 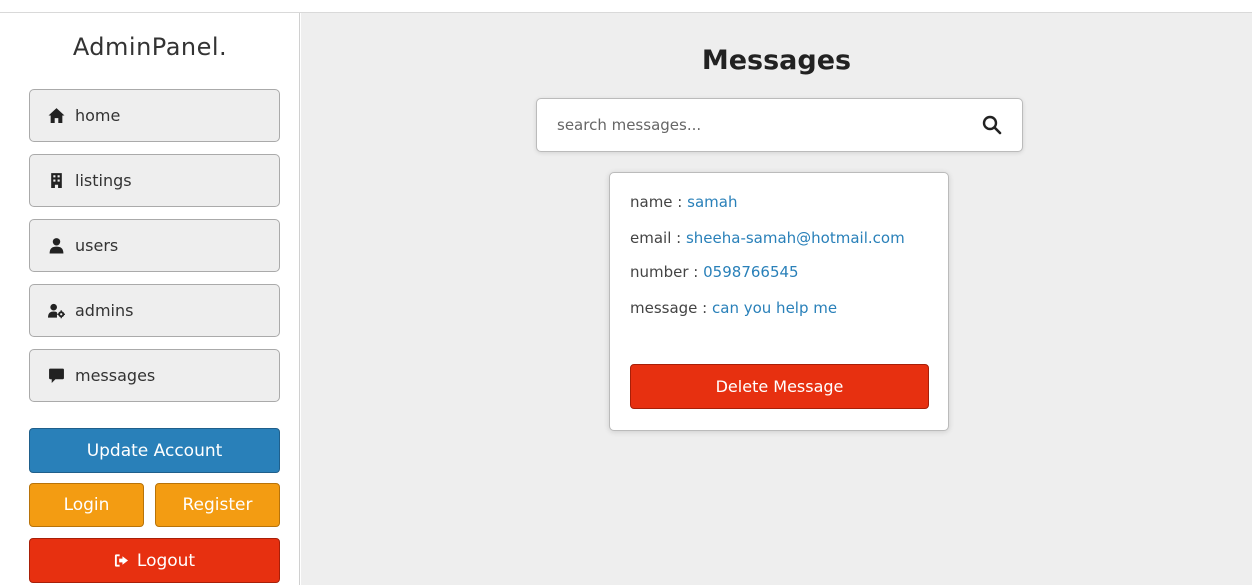 What do you see at coordinates (775, 308) in the screenshot?
I see `message-value: can you help me` at bounding box center [775, 308].